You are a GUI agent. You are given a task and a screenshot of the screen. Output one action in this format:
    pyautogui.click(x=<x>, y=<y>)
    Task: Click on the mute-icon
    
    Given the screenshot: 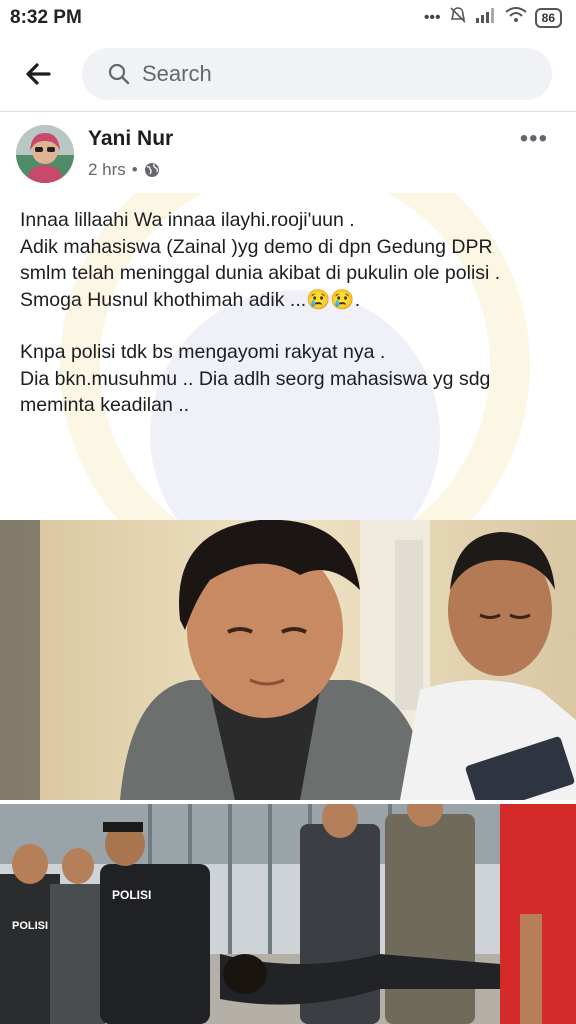 What is the action you would take?
    pyautogui.click(x=458, y=17)
    